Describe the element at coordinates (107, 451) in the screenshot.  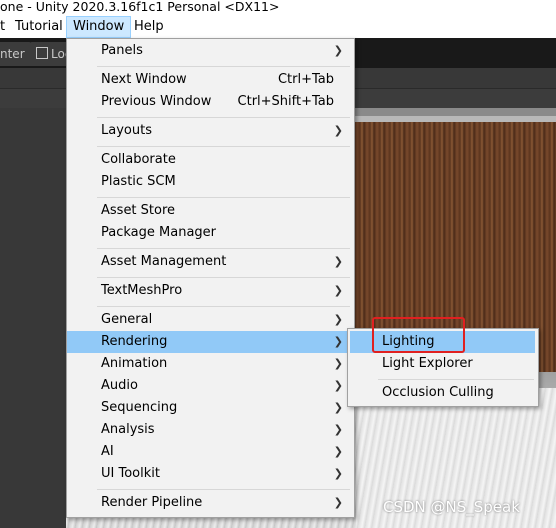
I see `menu-item-label: AI` at that location.